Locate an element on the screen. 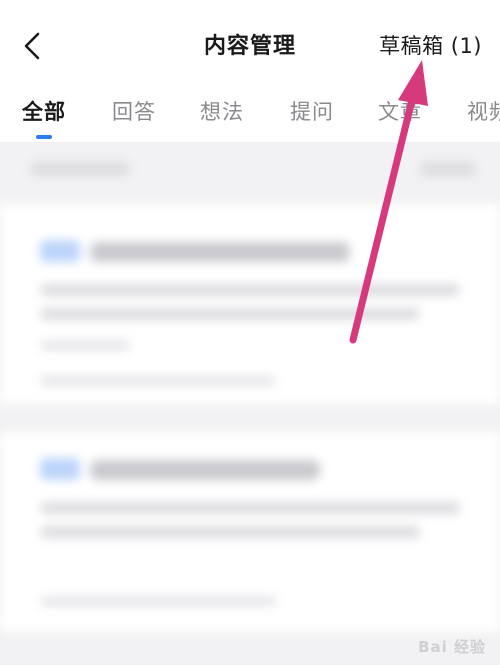 The height and width of the screenshot is (665, 500). watermark-logo: Bai 经验 is located at coordinates (452, 647).